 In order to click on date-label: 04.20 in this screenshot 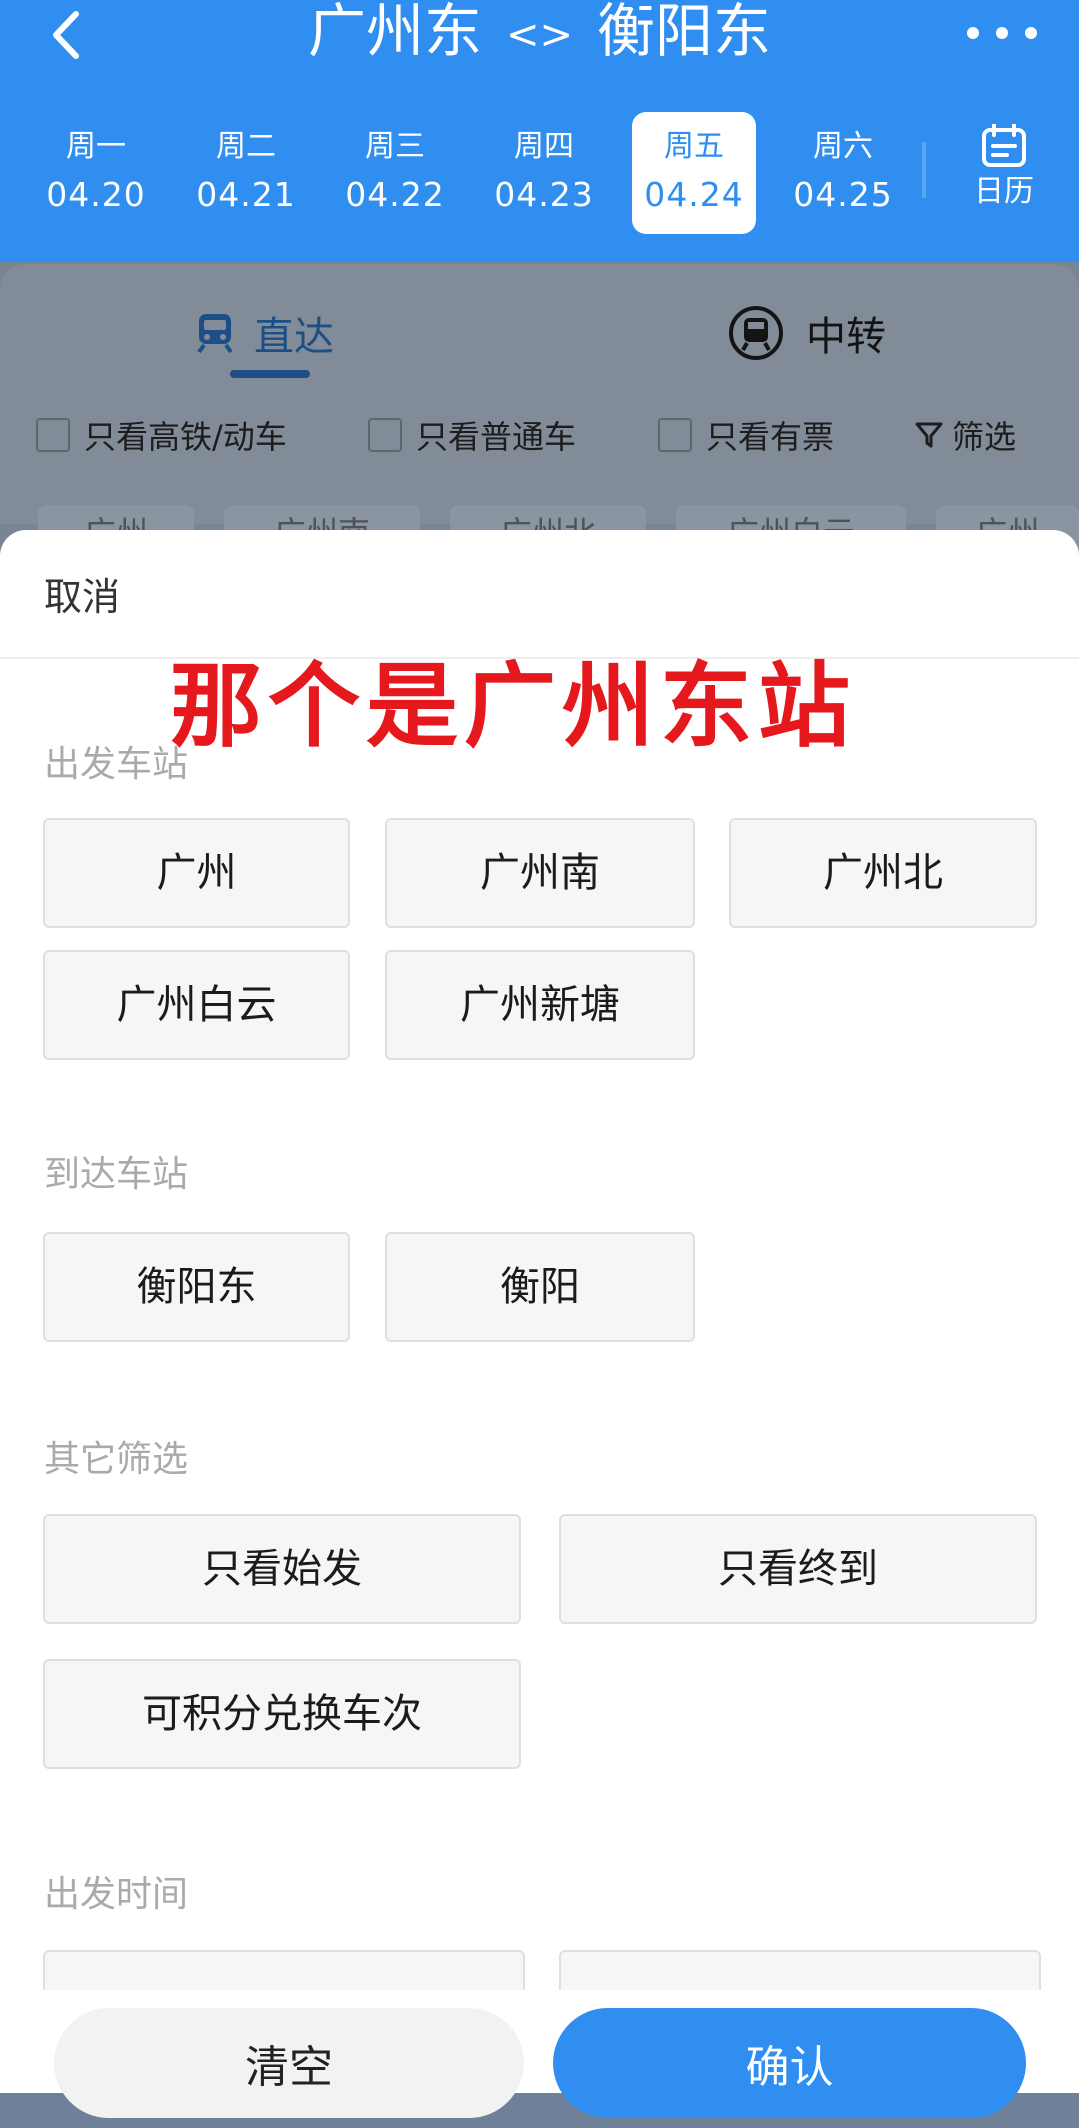, I will do `click(96, 194)`.